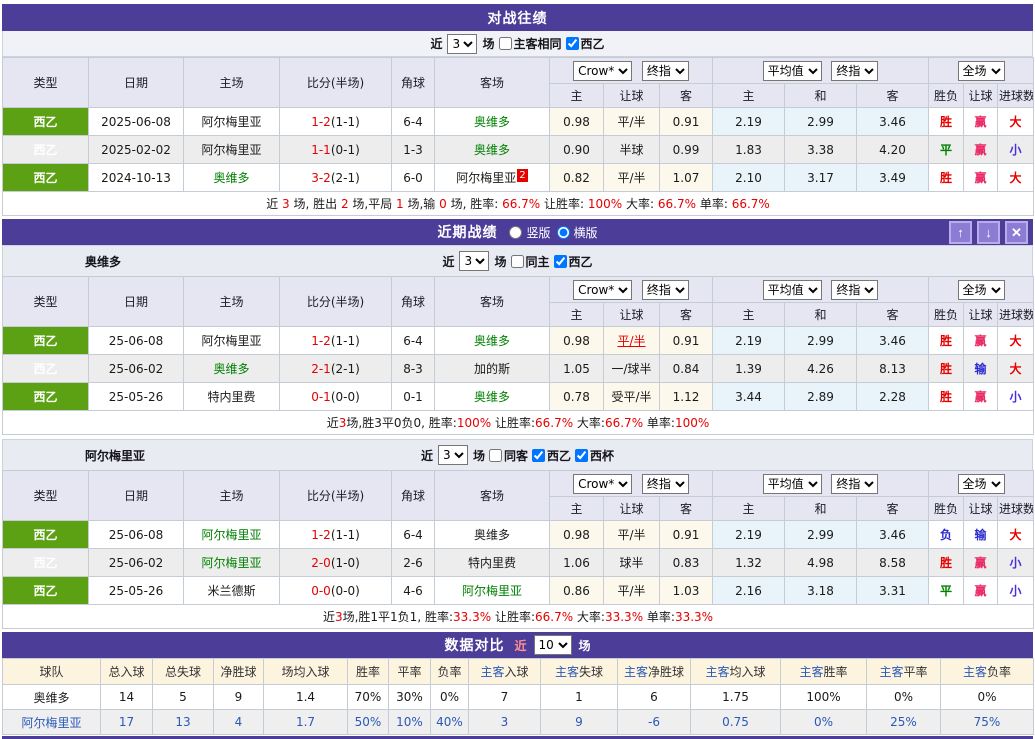 The width and height of the screenshot is (1035, 739). Describe the element at coordinates (1015, 149) in the screenshot. I see `result-goals: 小` at that location.